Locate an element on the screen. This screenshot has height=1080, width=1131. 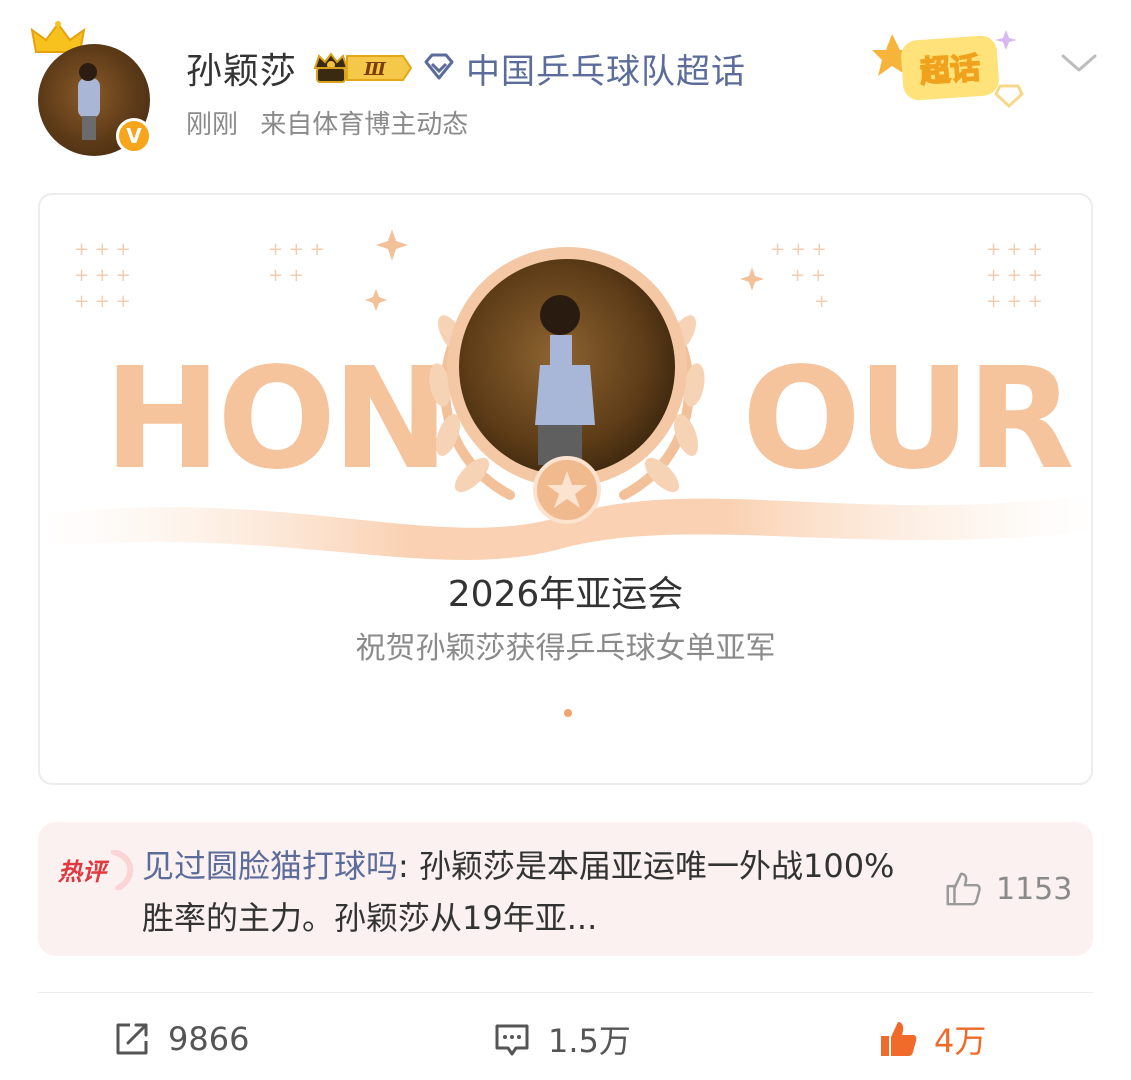
avatar-container: V is located at coordinates (95, 90).